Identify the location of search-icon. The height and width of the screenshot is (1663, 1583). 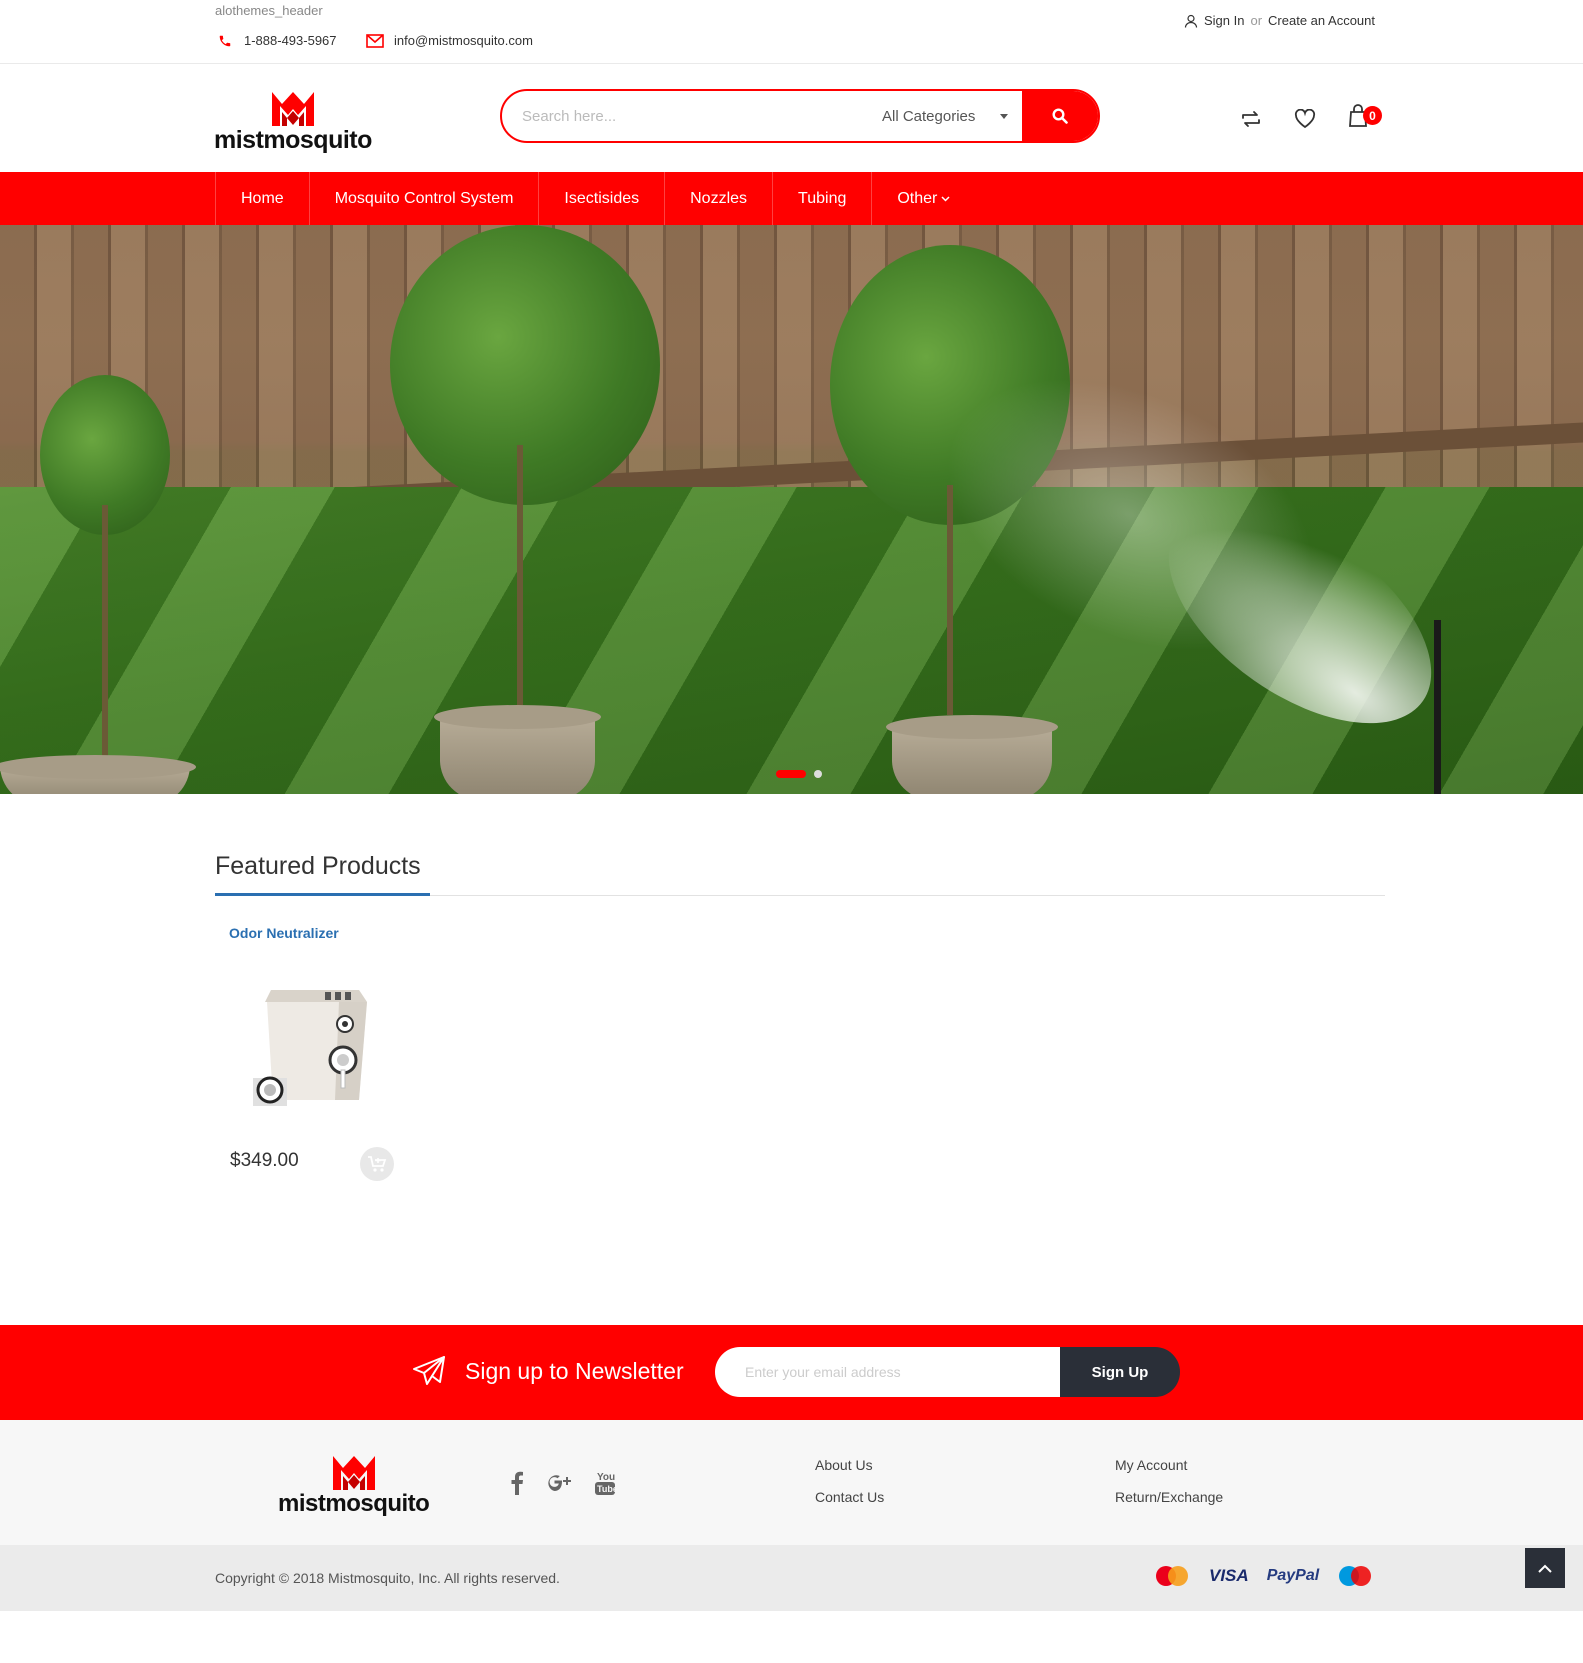
(1060, 116).